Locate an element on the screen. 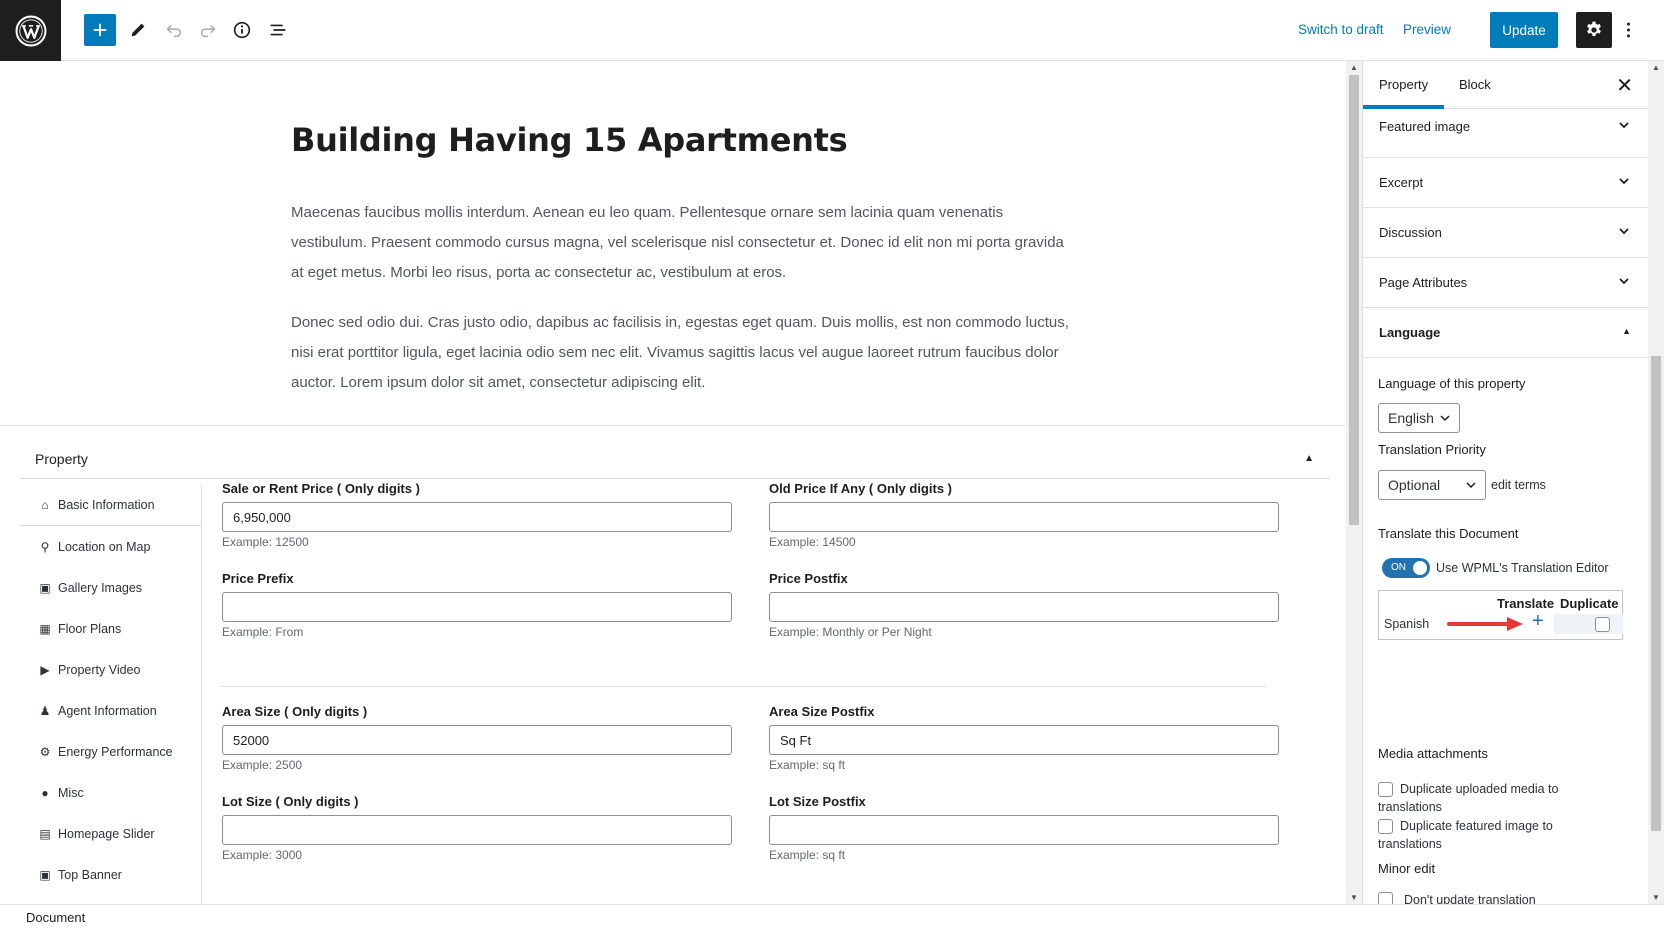 Image resolution: width=1664 pixels, height=930 pixels. tab-label: Agent Information is located at coordinates (107, 710).